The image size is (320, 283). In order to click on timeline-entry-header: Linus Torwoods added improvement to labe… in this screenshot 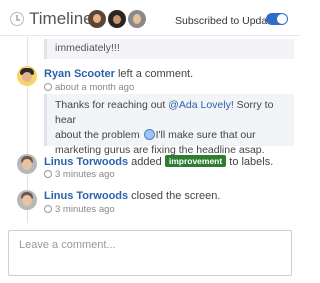, I will do `click(158, 161)`.